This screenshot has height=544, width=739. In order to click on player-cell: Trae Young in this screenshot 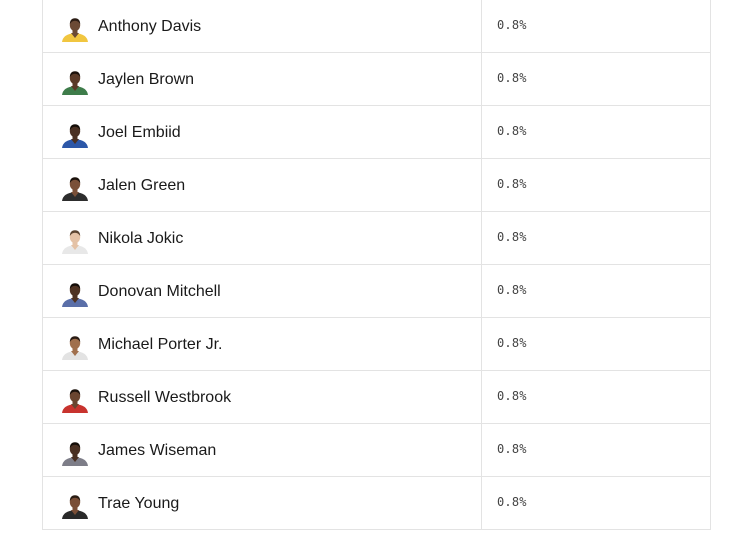, I will do `click(262, 503)`.